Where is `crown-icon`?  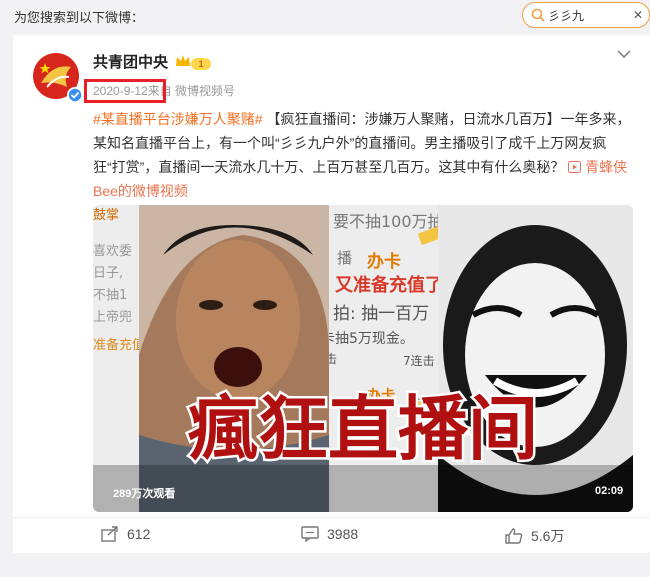
crown-icon is located at coordinates (183, 60).